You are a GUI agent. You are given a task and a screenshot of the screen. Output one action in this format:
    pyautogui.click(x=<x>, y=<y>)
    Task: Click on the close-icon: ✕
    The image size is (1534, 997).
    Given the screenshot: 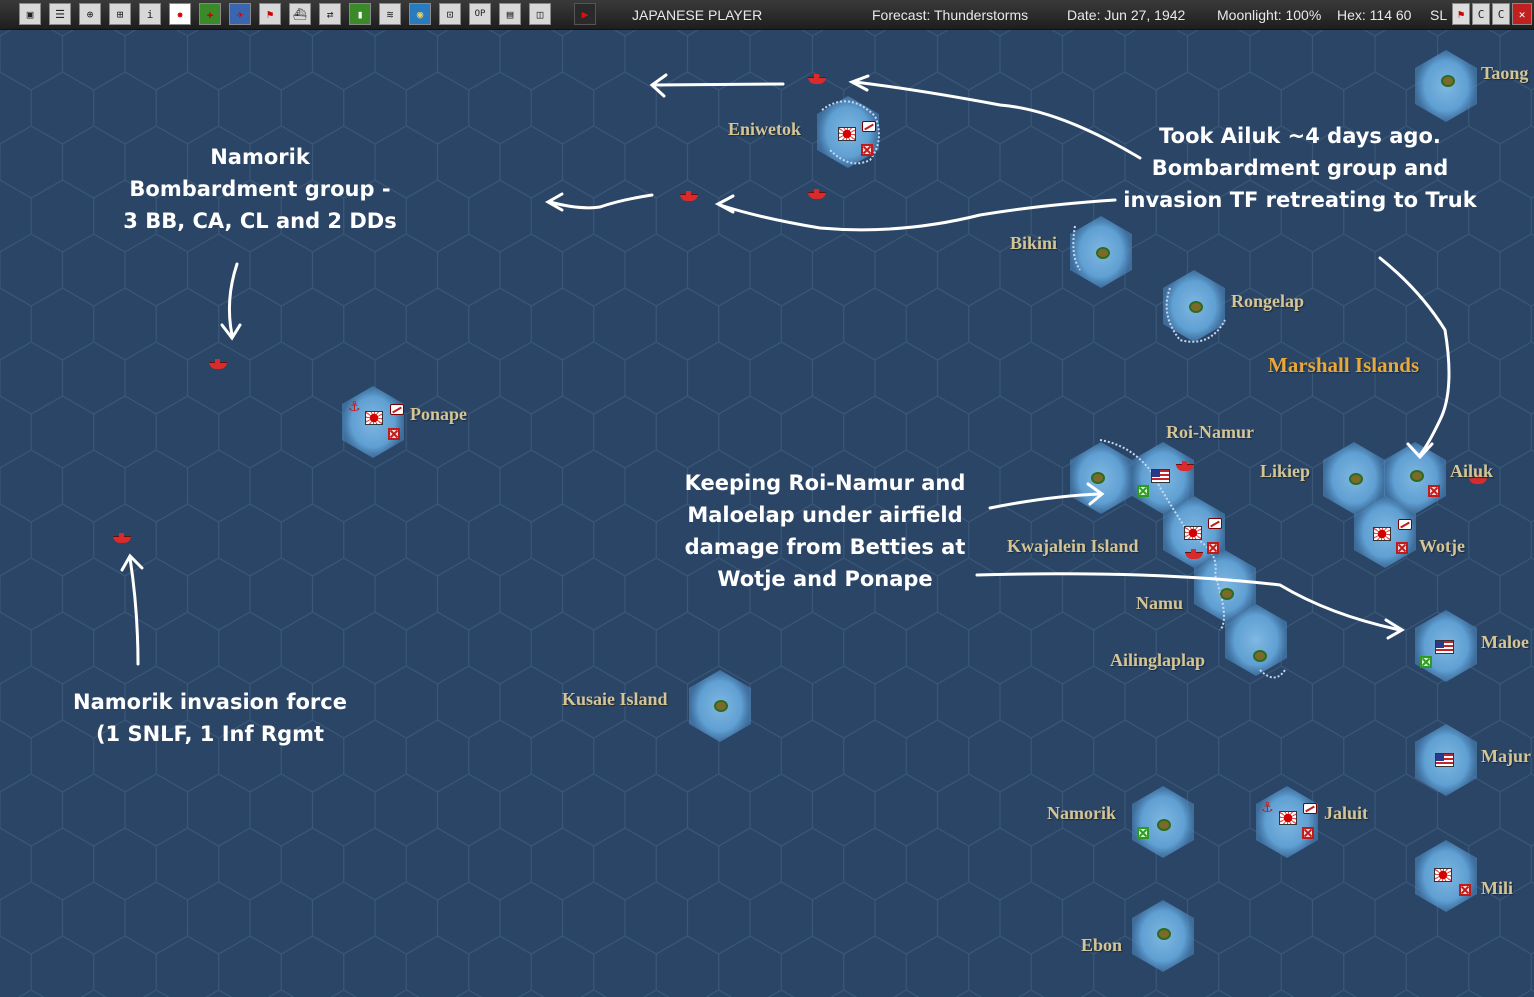 What is the action you would take?
    pyautogui.click(x=1522, y=14)
    